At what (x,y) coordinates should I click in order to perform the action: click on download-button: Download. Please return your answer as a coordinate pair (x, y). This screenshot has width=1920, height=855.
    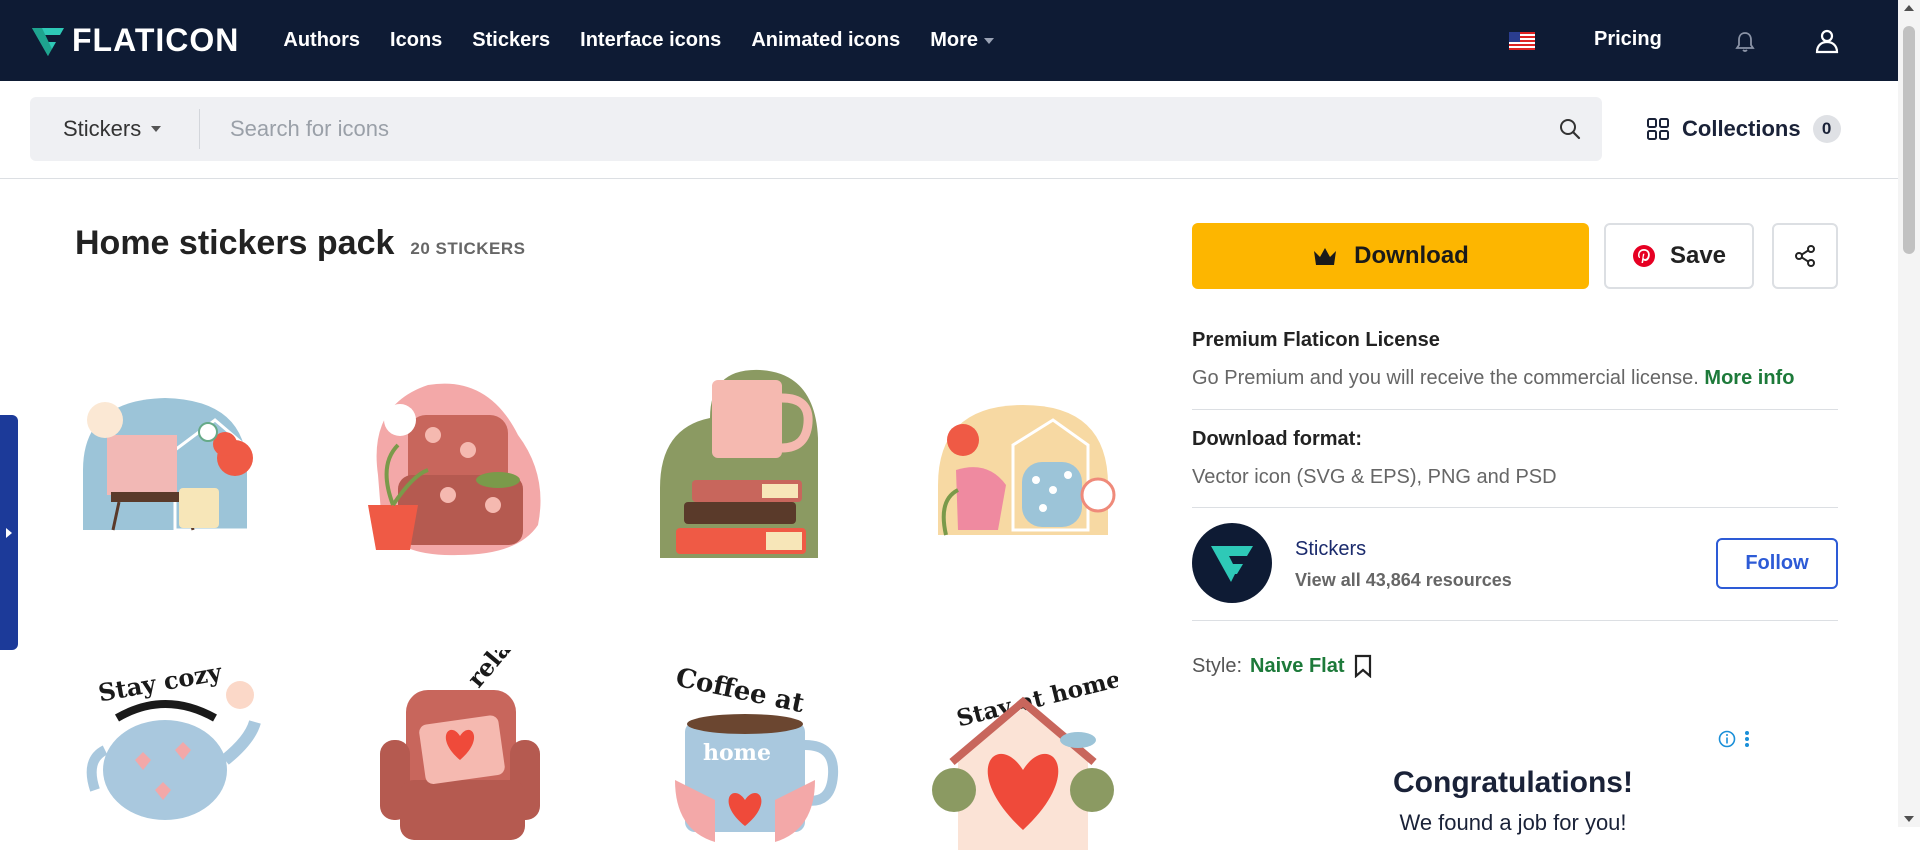
    Looking at the image, I should click on (1390, 256).